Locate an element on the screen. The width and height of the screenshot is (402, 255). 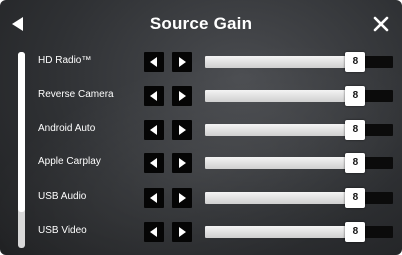
gain-row-apple-carplay: Apple Carplay 8 is located at coordinates (201, 163).